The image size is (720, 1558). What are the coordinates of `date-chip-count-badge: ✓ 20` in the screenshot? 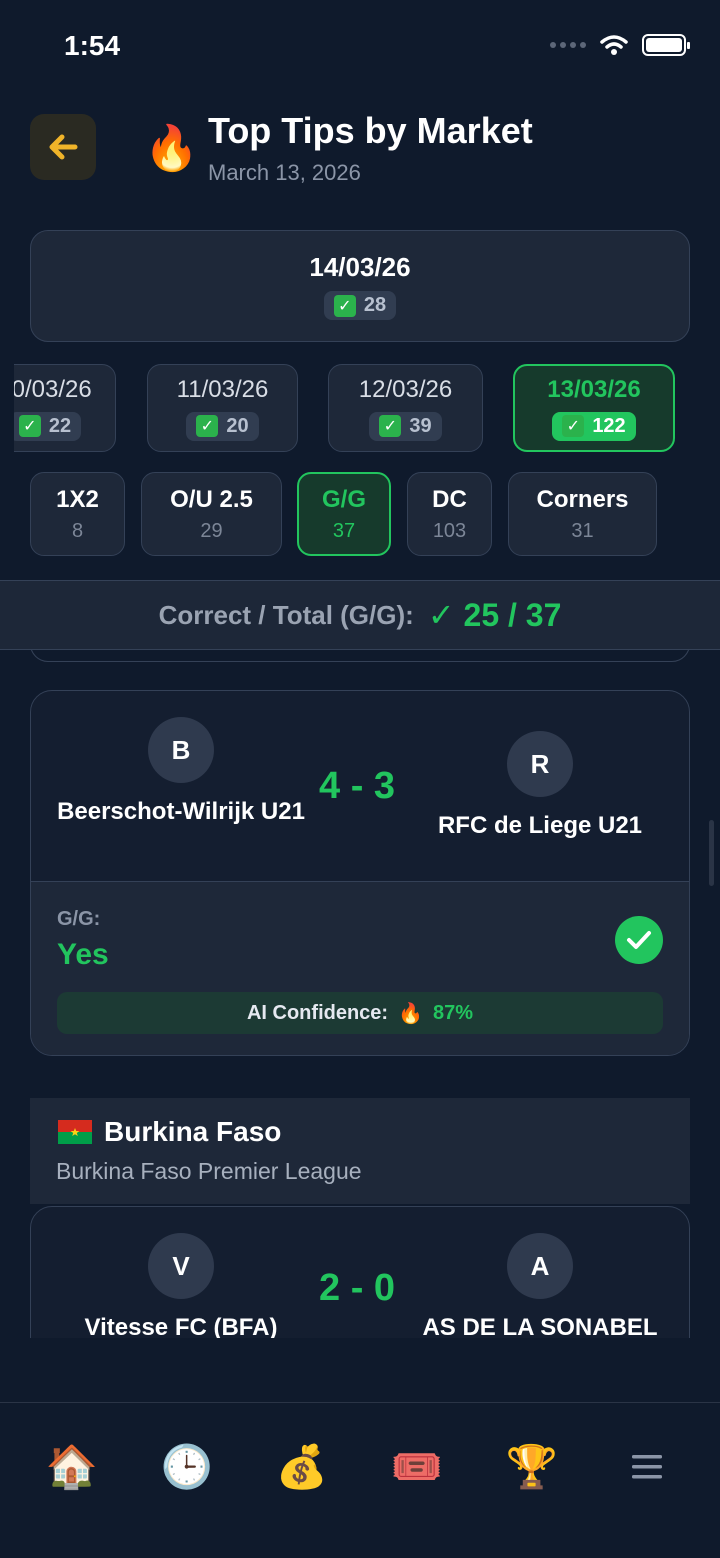 It's located at (222, 426).